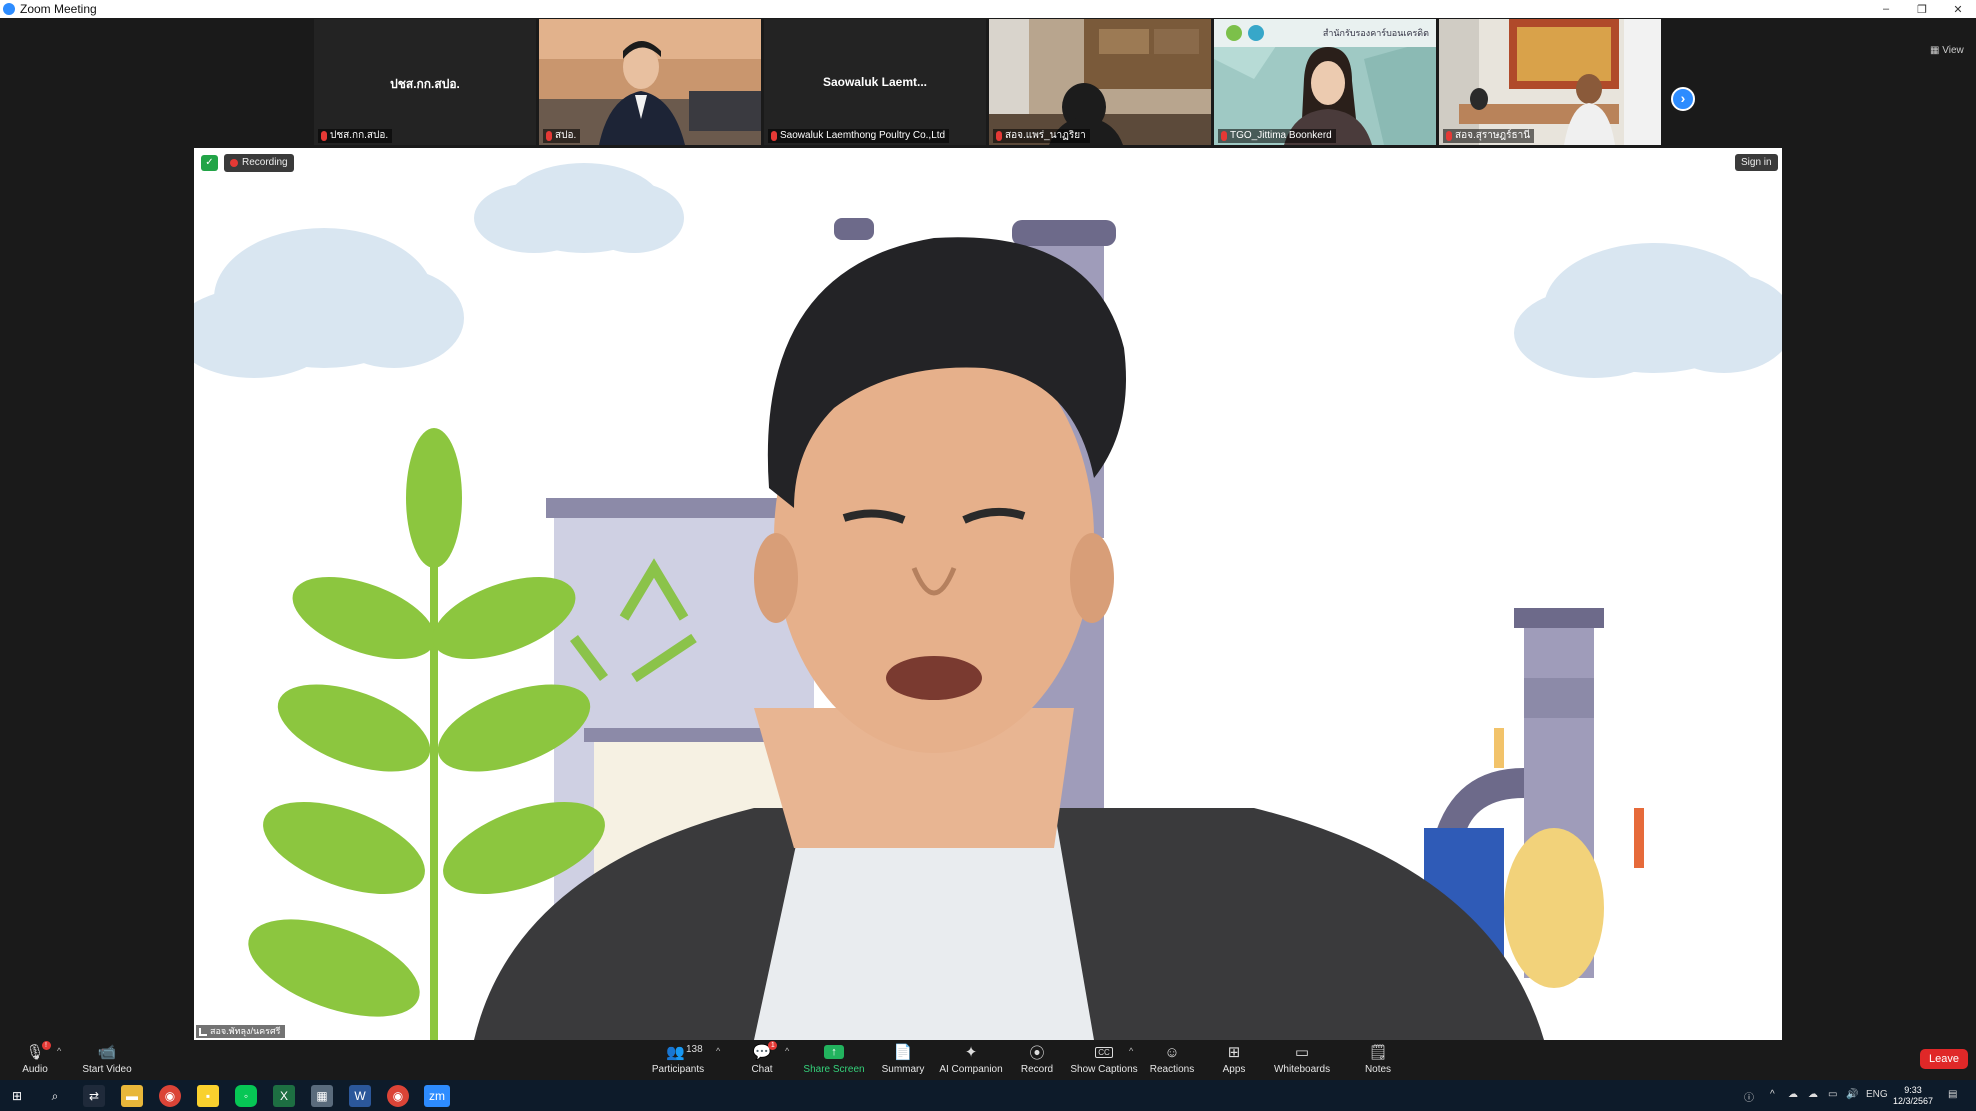 The height and width of the screenshot is (1111, 1976). Describe the element at coordinates (58, 9) in the screenshot. I see `window-title: Zoom Meeting` at that location.